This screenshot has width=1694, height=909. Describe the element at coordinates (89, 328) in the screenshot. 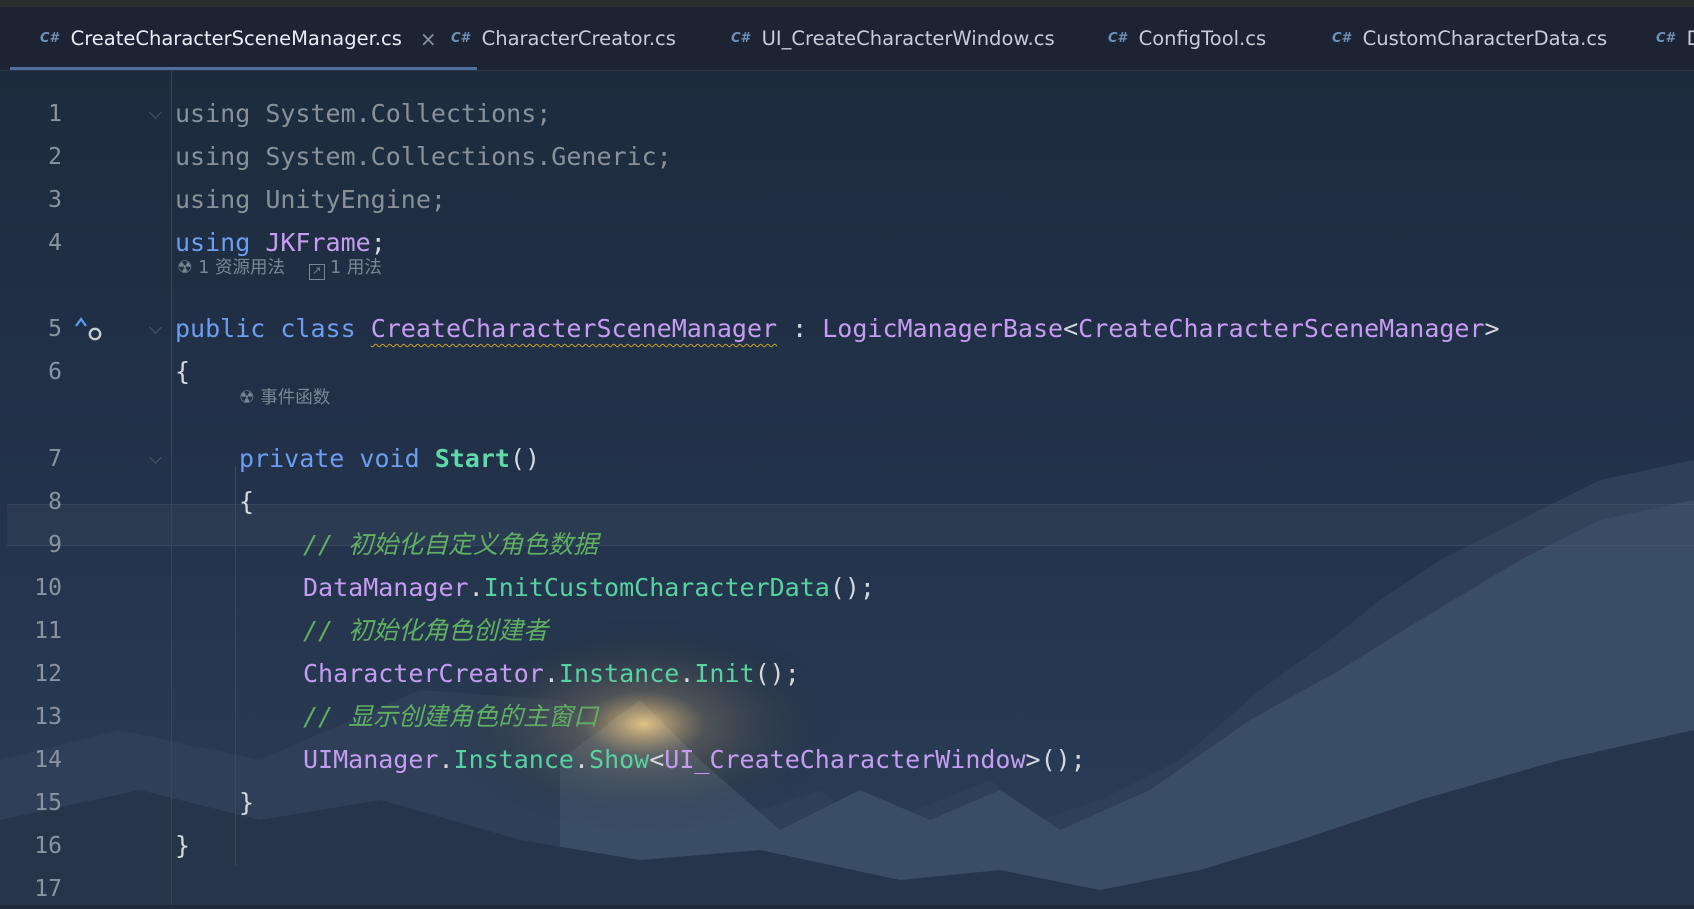

I see `implemented-members-icon` at that location.